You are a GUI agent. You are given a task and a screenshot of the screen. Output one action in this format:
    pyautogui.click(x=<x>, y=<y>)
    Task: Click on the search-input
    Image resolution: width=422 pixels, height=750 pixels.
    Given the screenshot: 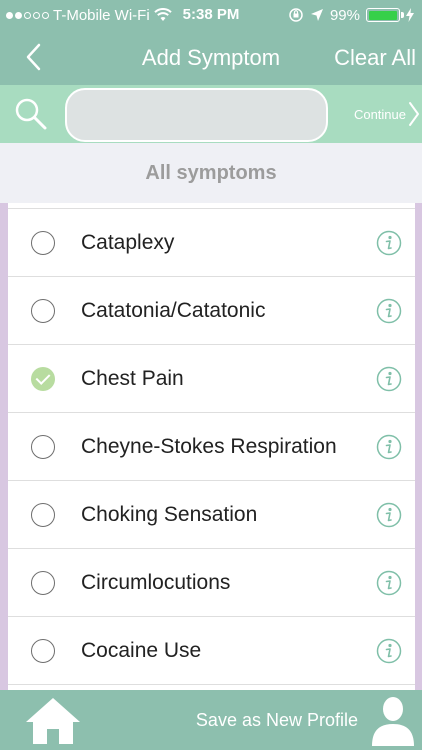 What is the action you would take?
    pyautogui.click(x=196, y=115)
    